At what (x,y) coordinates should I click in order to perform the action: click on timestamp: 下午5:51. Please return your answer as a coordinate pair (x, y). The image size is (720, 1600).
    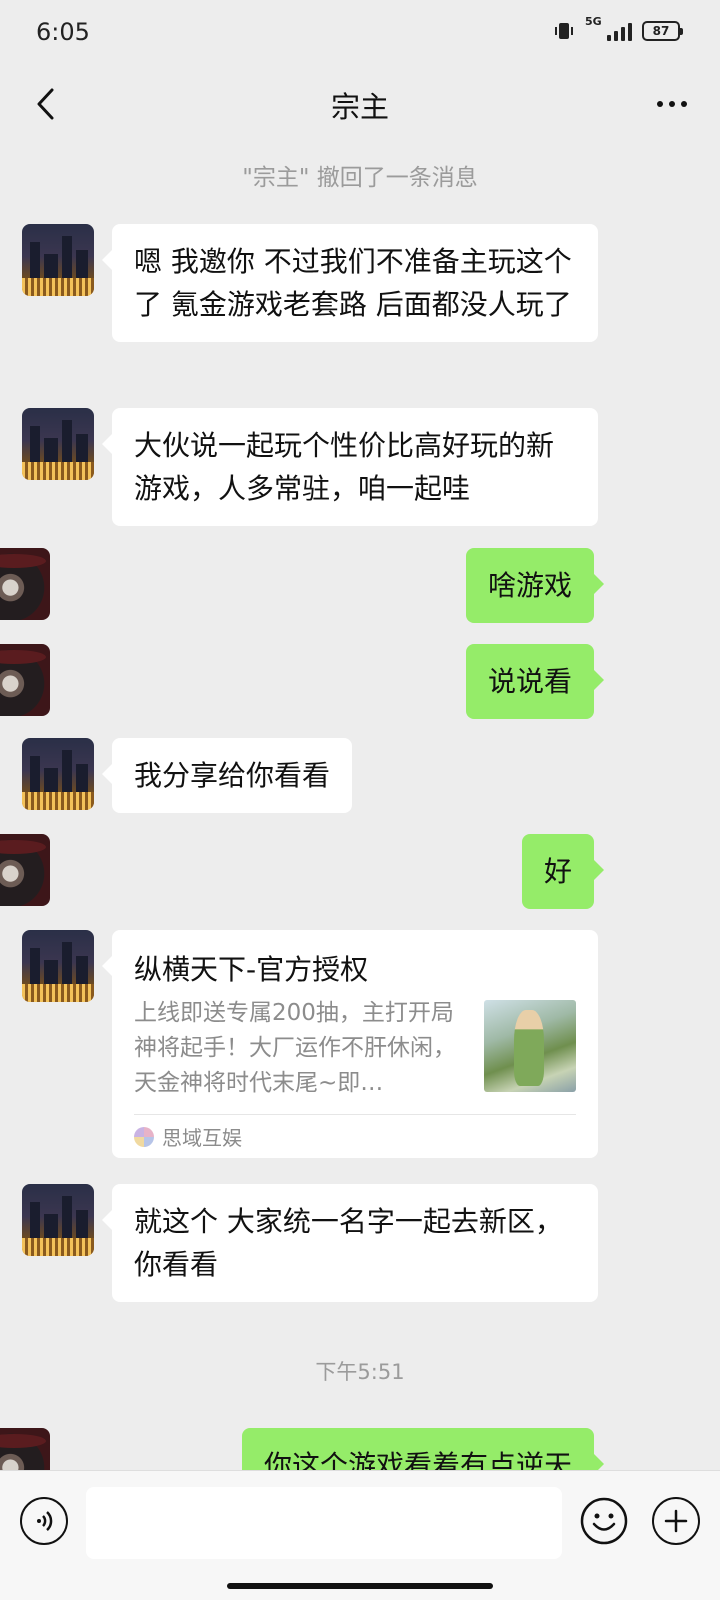
    Looking at the image, I should click on (360, 1372).